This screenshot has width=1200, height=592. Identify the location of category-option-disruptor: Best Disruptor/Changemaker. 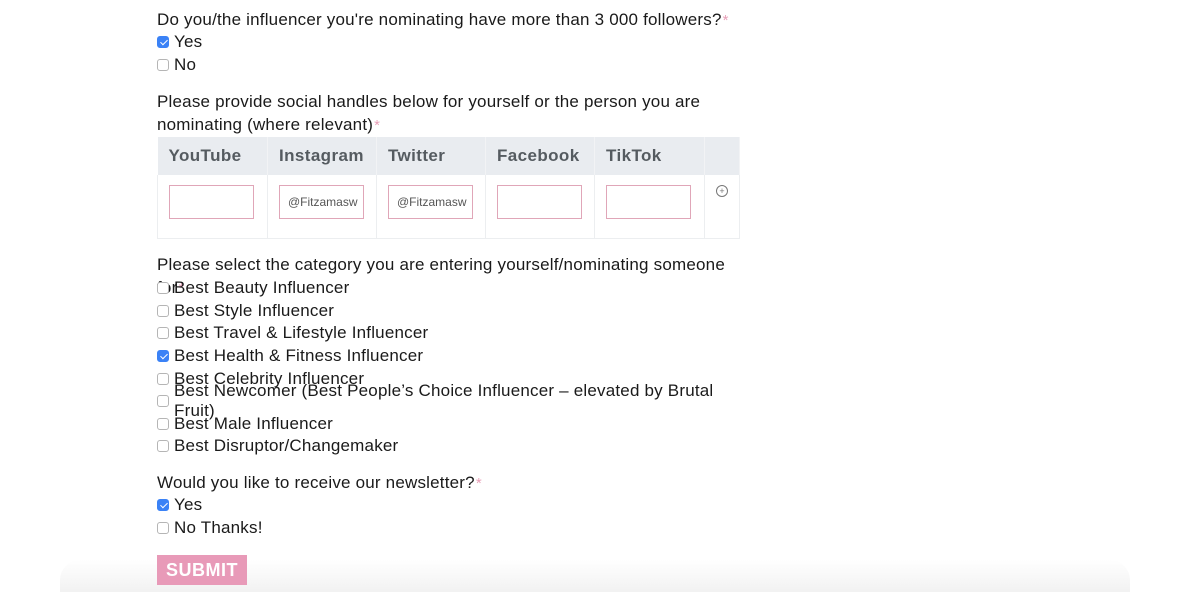
(457, 446).